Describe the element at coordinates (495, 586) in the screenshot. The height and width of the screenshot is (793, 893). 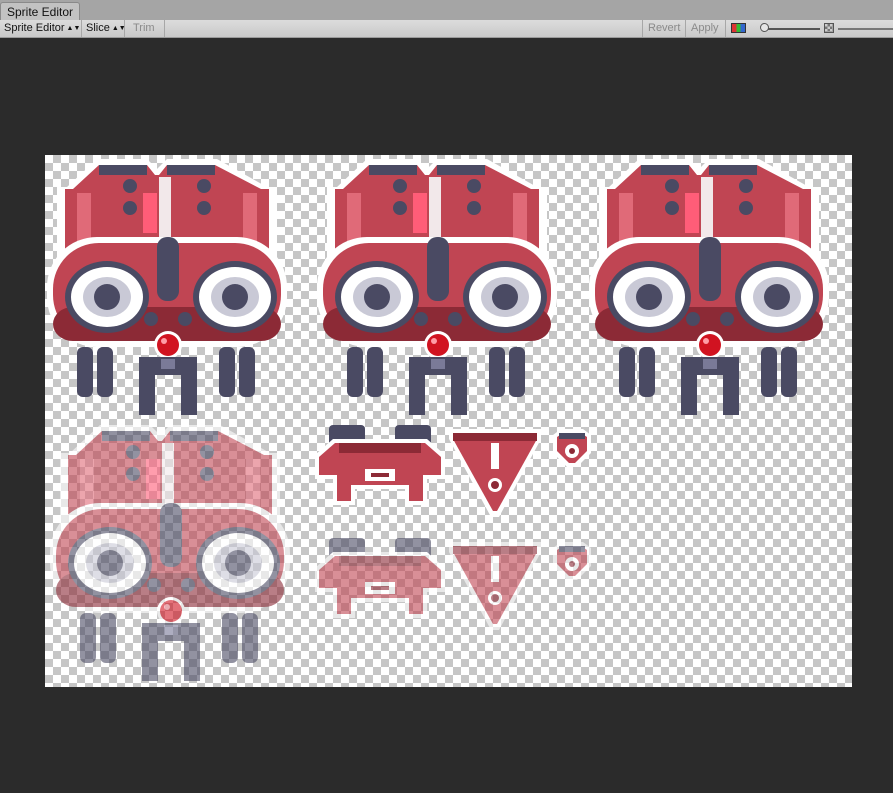
I see `sprite-fighter-faded` at that location.